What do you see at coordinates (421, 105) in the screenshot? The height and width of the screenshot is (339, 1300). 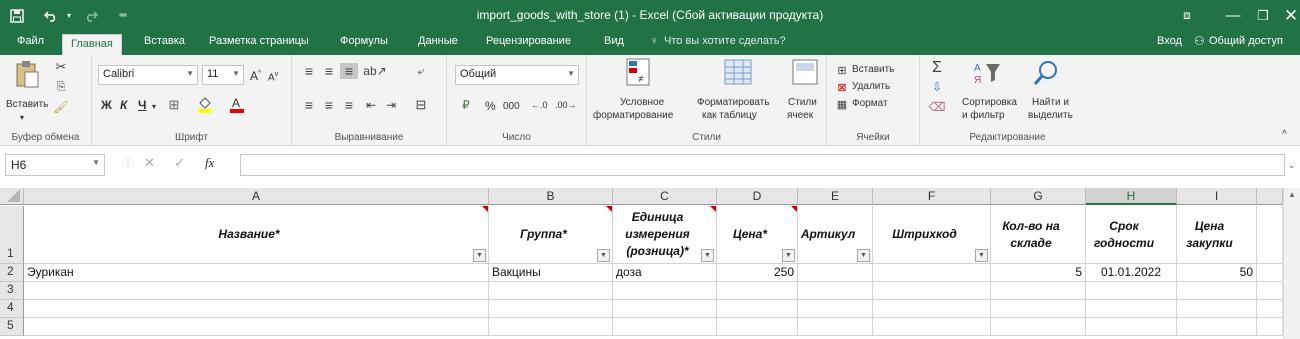 I see `merge-center-icon: ⊟` at bounding box center [421, 105].